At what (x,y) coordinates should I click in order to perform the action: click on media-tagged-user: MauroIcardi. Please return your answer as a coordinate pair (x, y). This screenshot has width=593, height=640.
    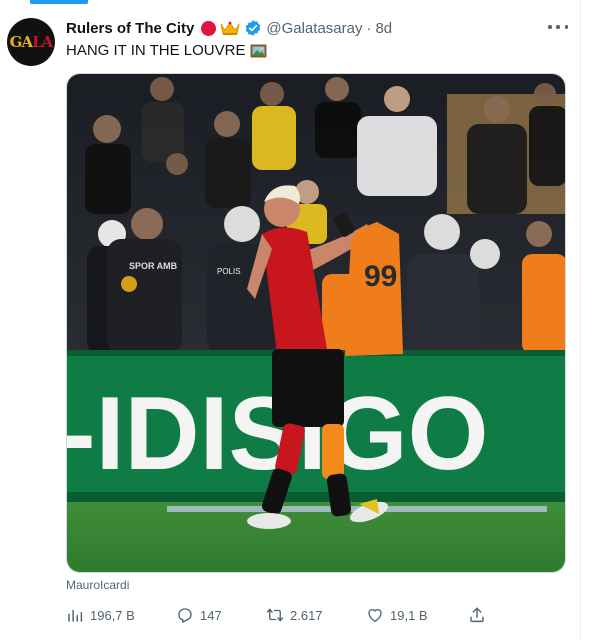
    Looking at the image, I should click on (97, 585).